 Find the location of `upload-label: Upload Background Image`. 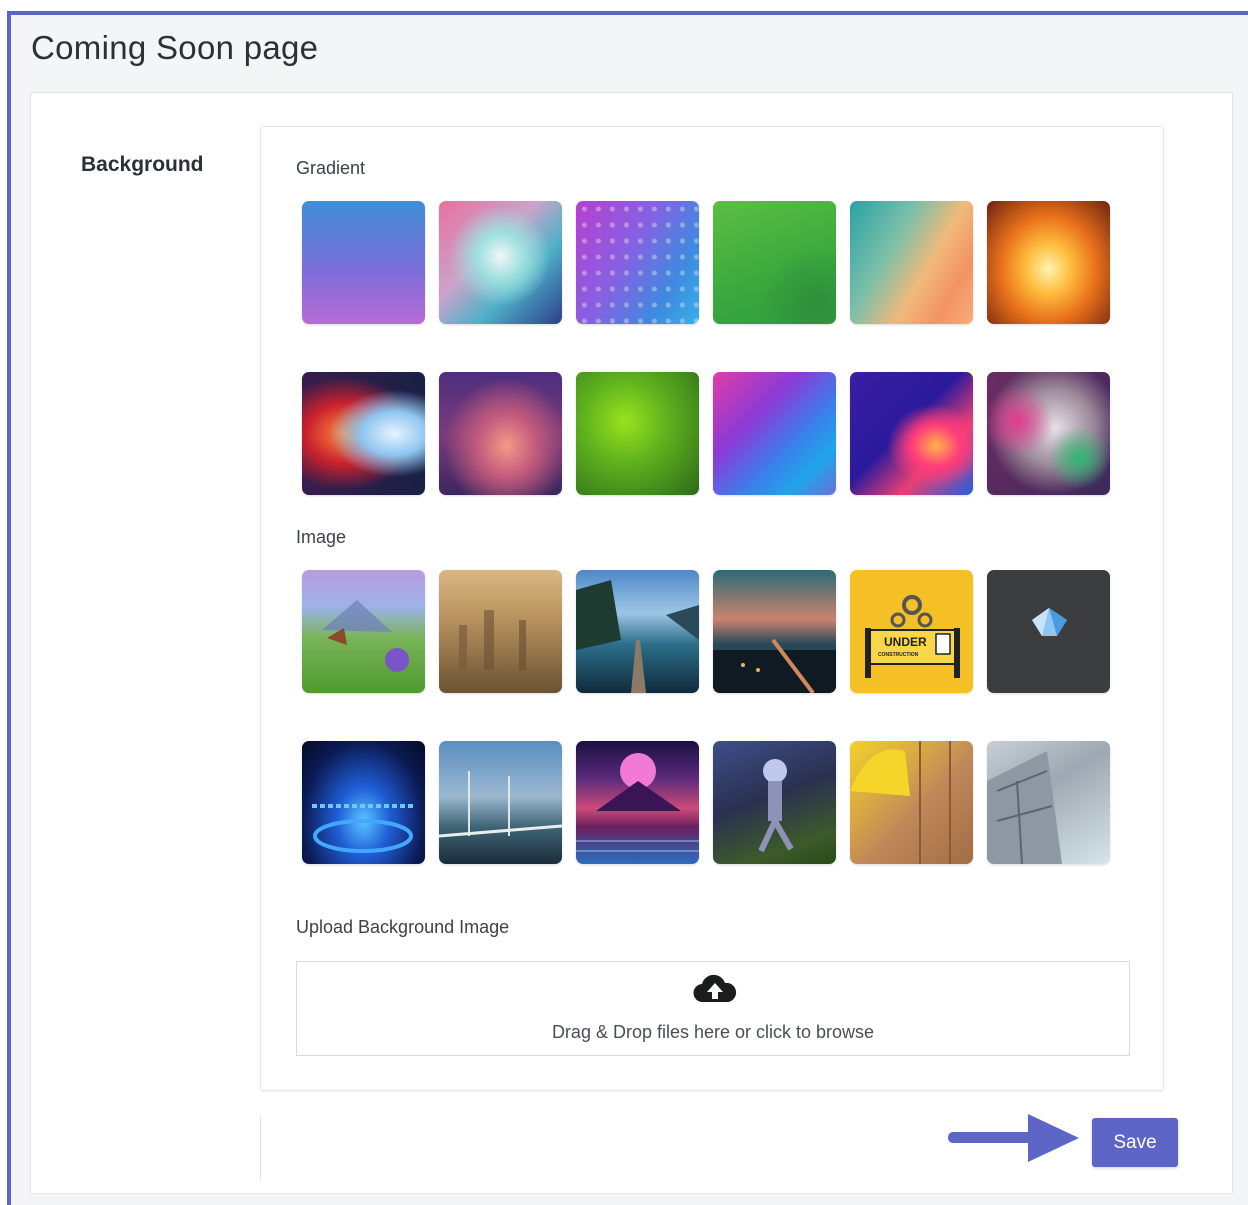

upload-label: Upload Background Image is located at coordinates (403, 927).